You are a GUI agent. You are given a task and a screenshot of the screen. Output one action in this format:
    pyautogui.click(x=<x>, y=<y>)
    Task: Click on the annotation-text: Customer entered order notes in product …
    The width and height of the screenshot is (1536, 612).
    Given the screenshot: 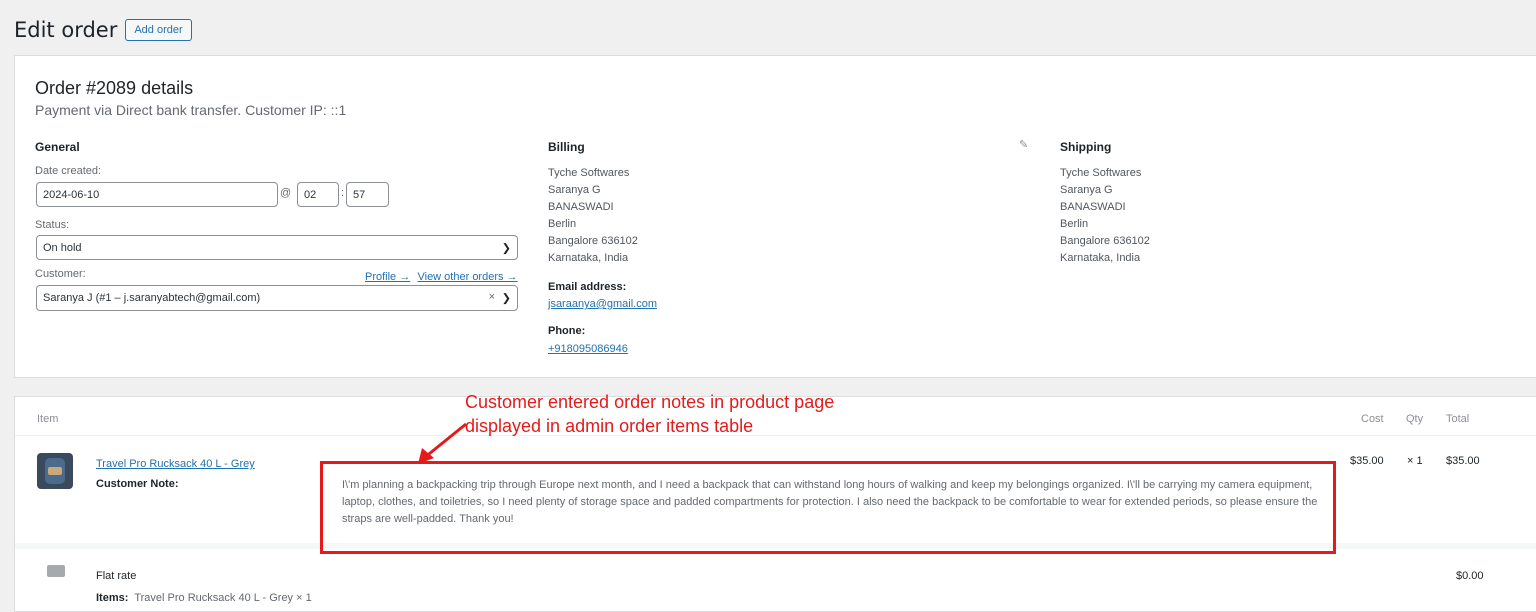 What is the action you would take?
    pyautogui.click(x=649, y=414)
    